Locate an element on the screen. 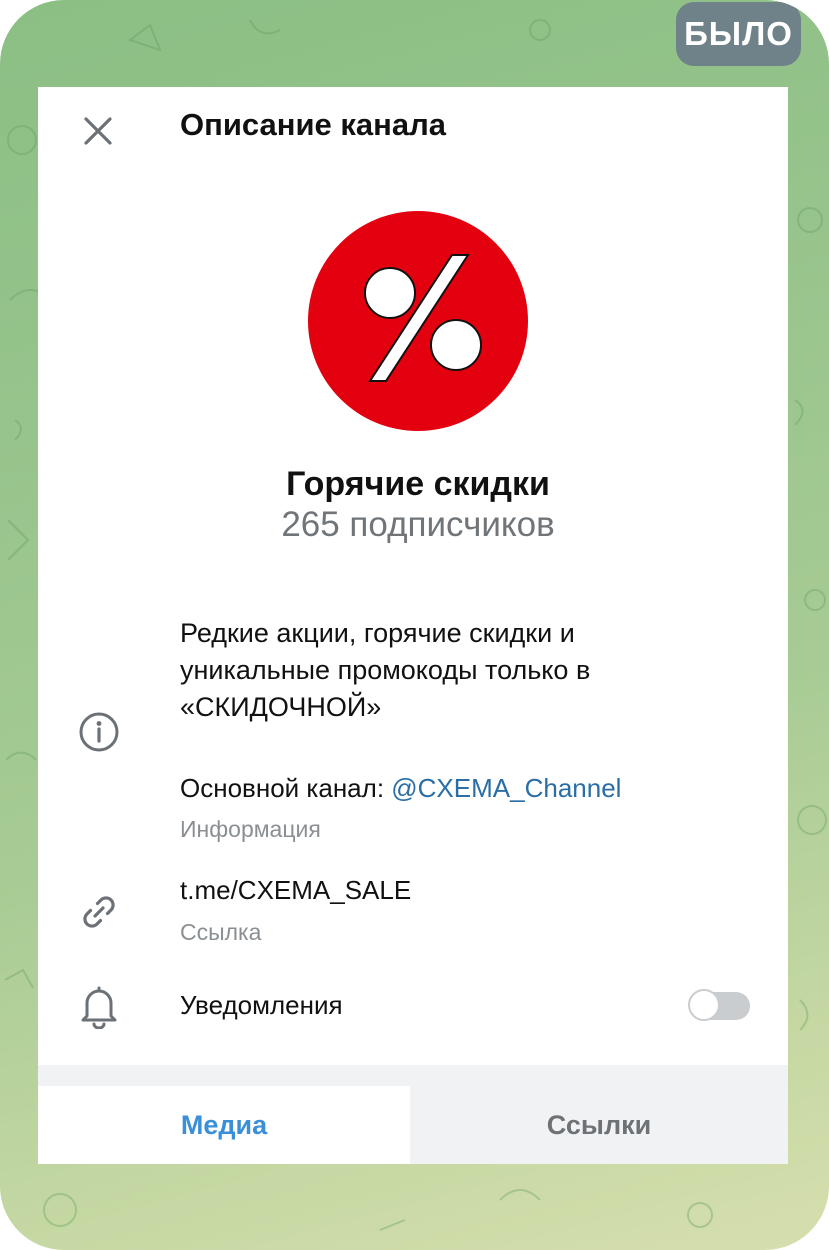 This screenshot has height=1250, width=829. close-icon is located at coordinates (98, 131).